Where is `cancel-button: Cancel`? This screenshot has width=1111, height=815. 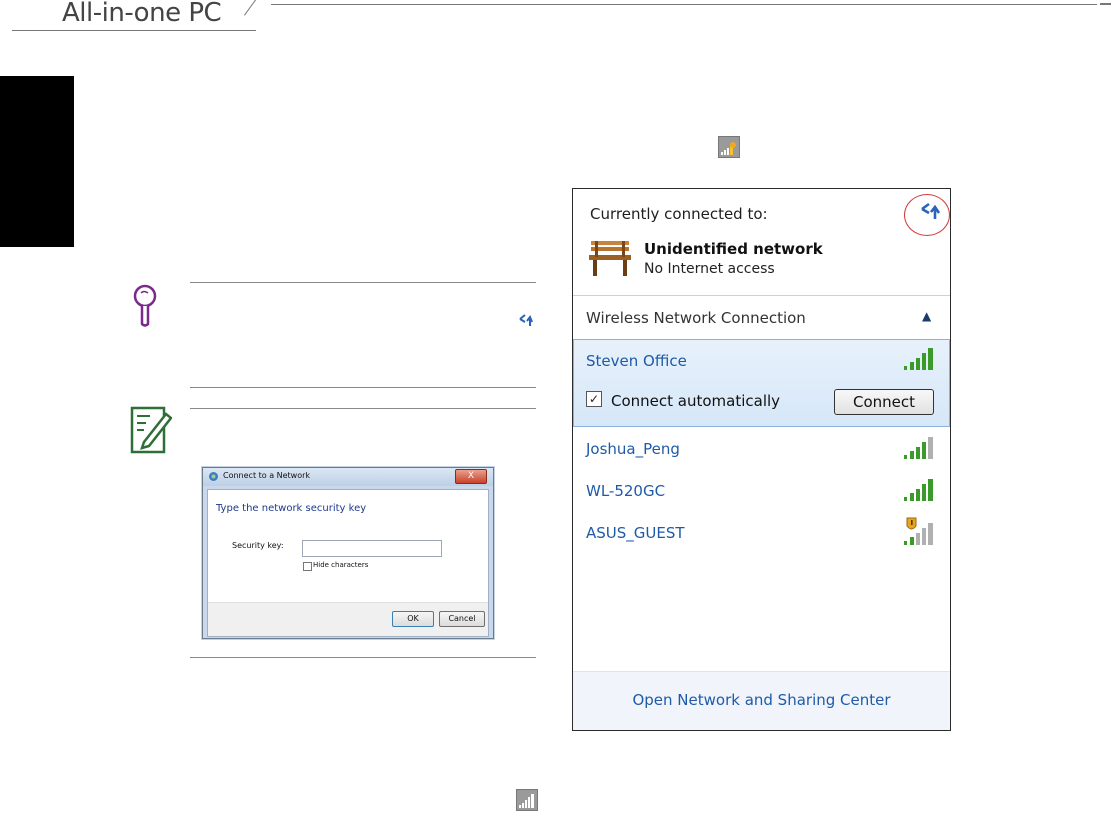 cancel-button: Cancel is located at coordinates (462, 619).